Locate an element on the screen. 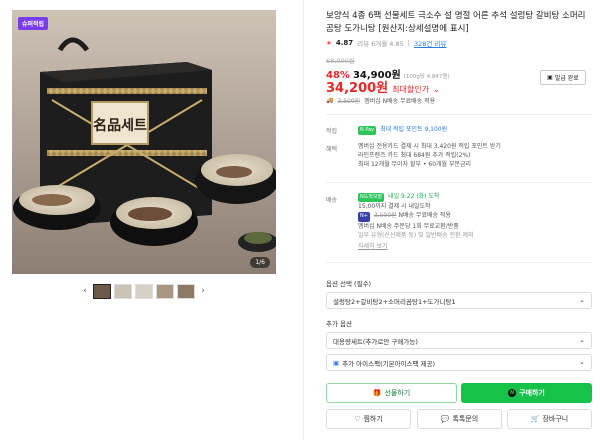 This screenshot has width=600, height=440. rating-row: ★ 4.87 리뷰 6개월 4.85 | 328건 리뷰 is located at coordinates (386, 43).